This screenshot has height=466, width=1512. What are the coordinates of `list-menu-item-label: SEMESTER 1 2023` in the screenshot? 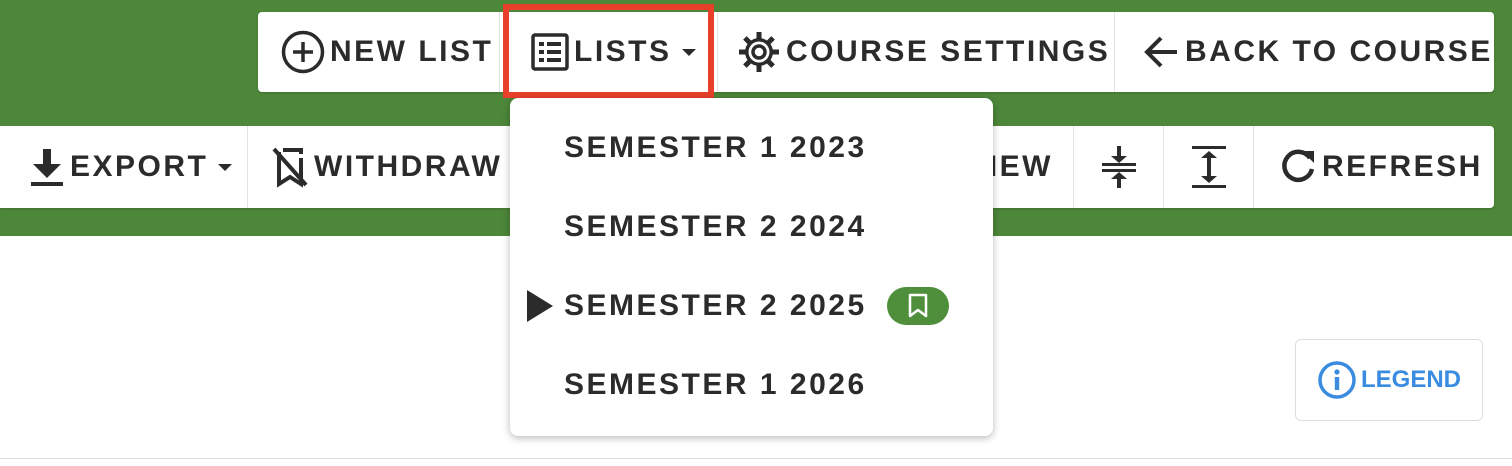 It's located at (715, 147).